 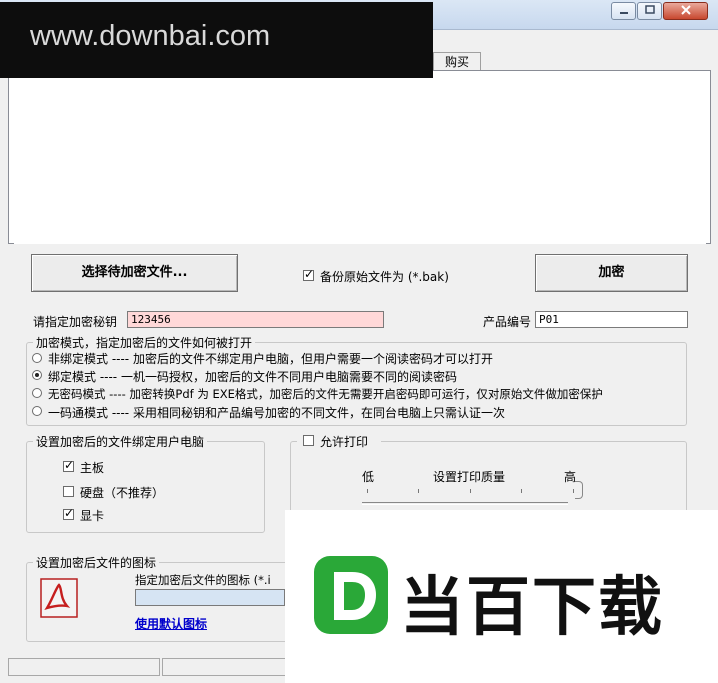 What do you see at coordinates (368, 477) in the screenshot?
I see `quality-low-label: 低` at bounding box center [368, 477].